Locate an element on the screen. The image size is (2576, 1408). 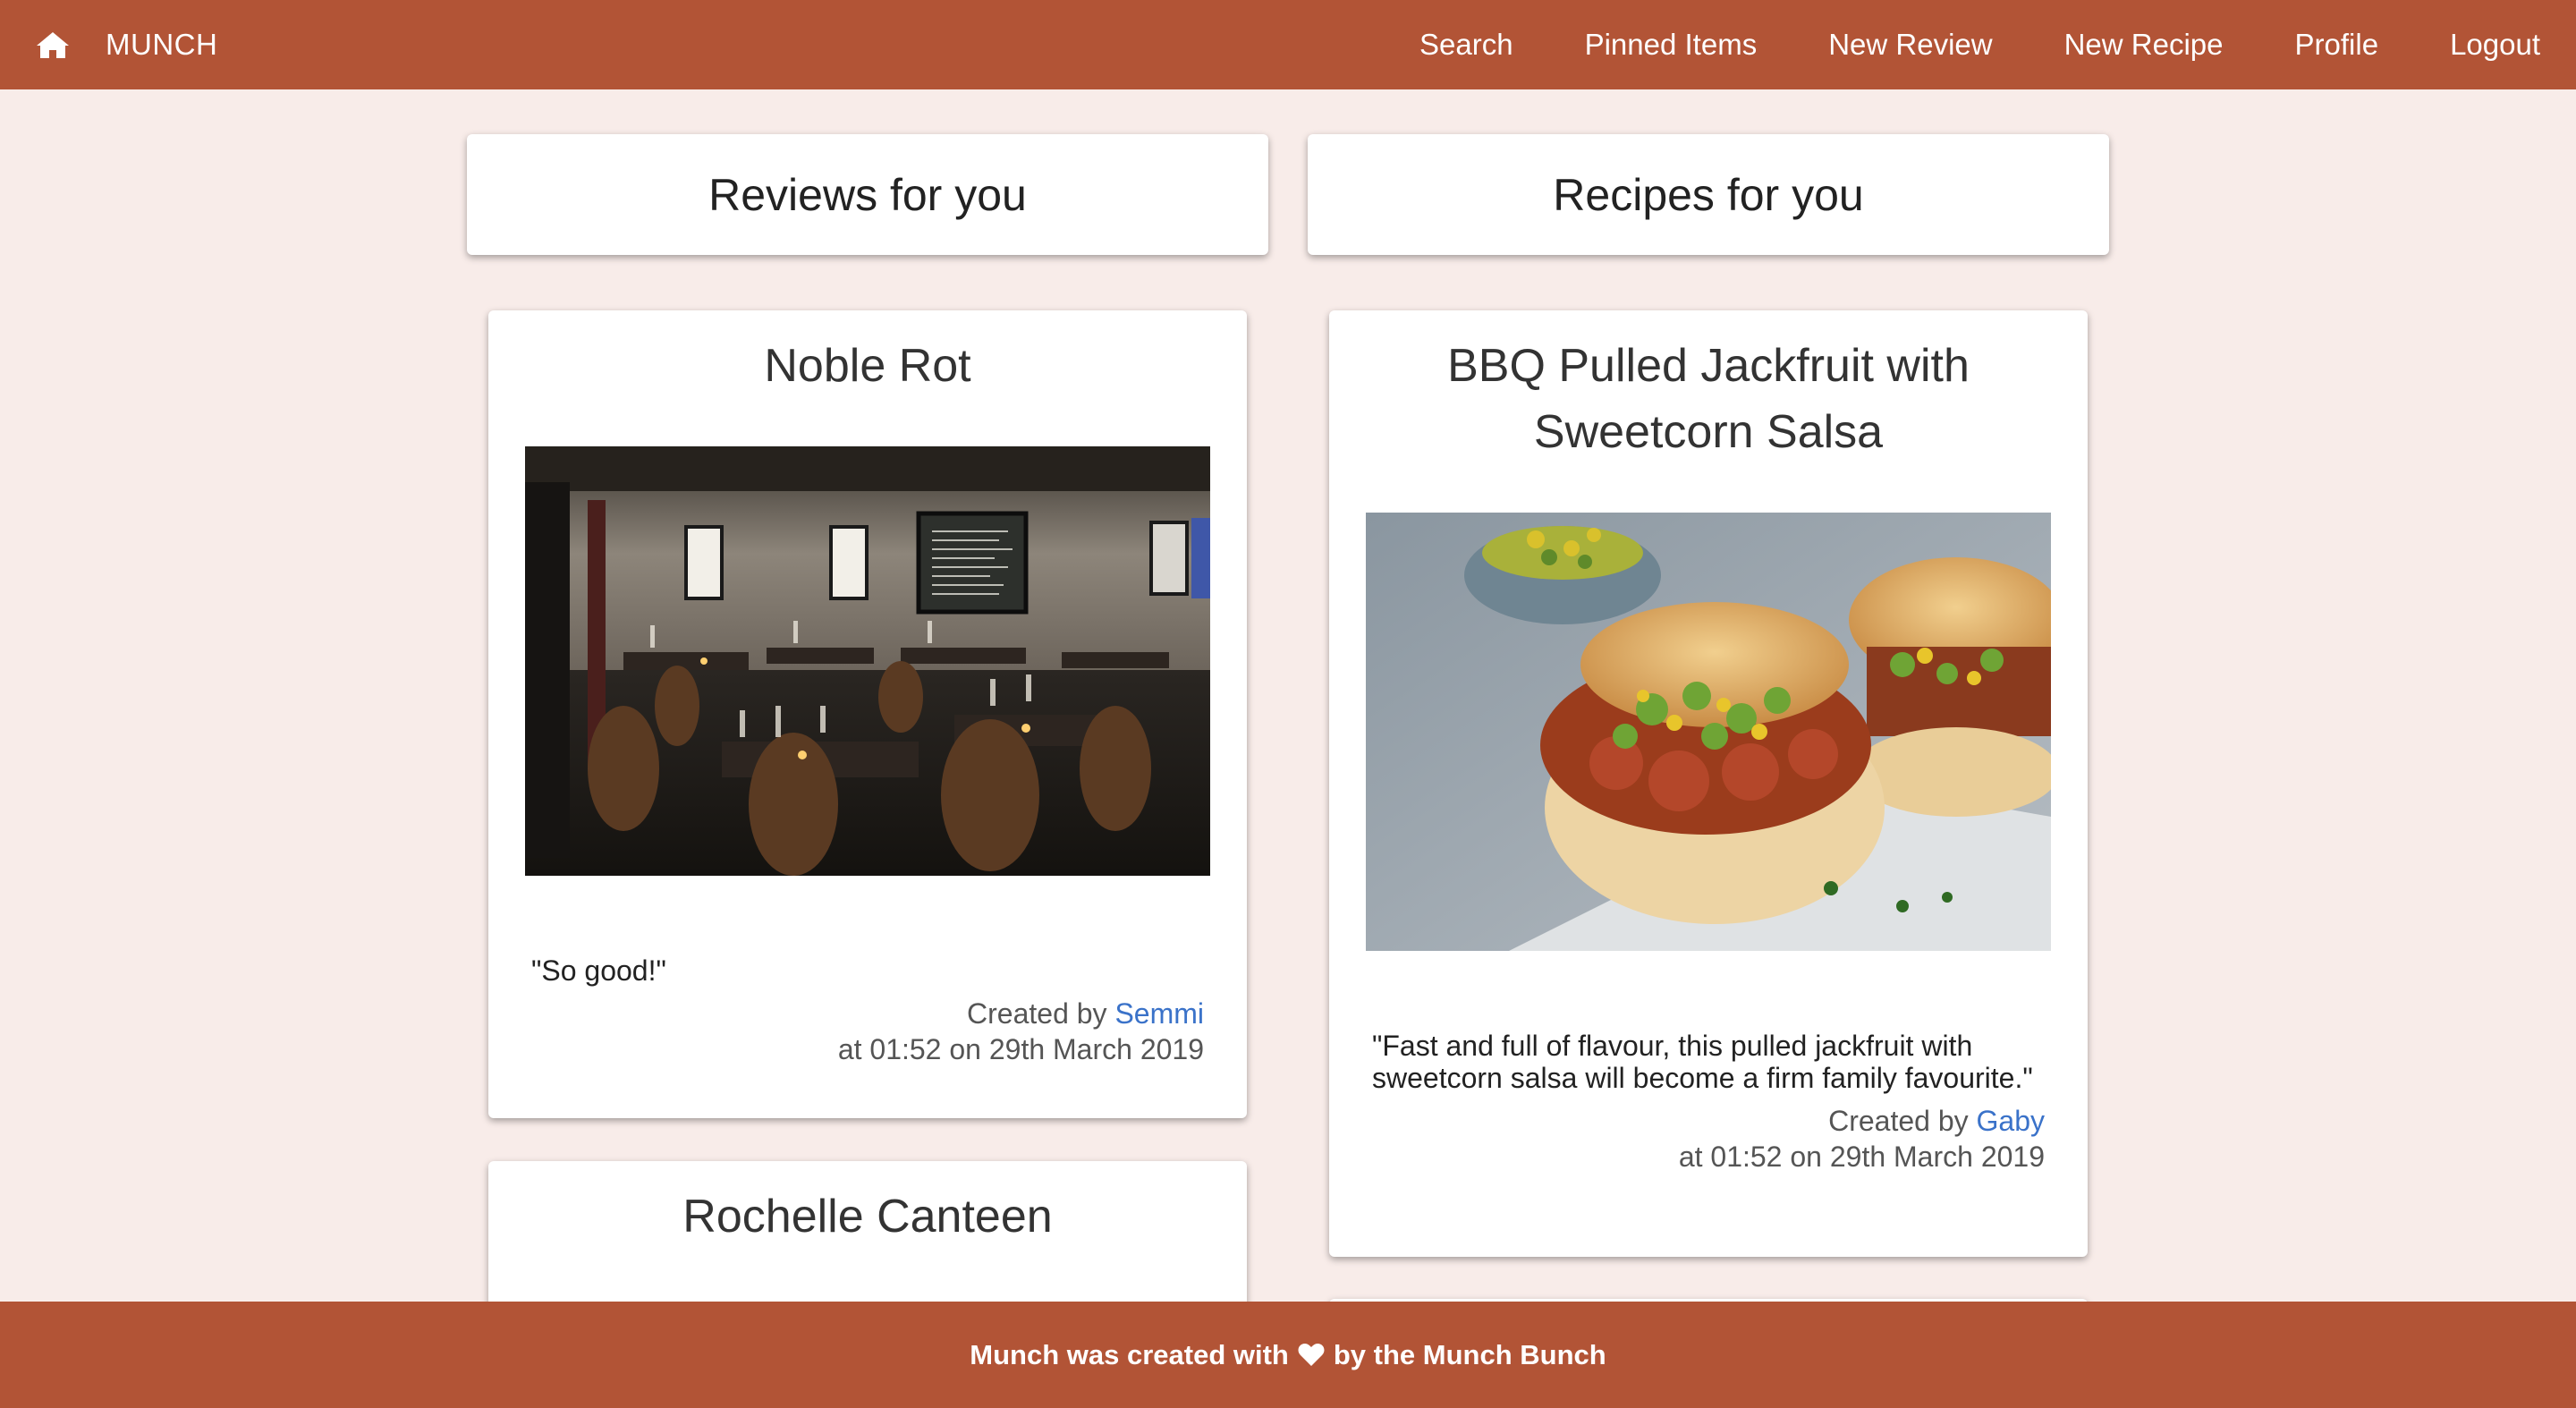
nav-search: Search is located at coordinates (1466, 45).